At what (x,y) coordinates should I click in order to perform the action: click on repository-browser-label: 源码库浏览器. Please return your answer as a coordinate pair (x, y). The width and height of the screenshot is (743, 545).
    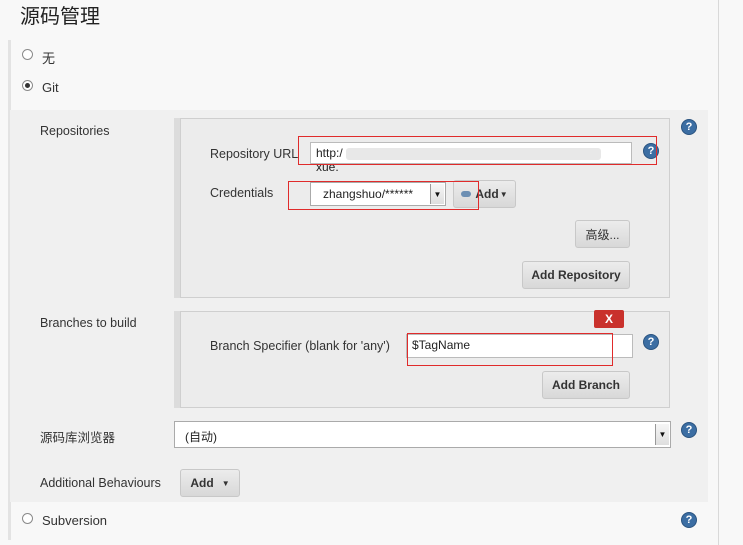
    Looking at the image, I should click on (78, 438).